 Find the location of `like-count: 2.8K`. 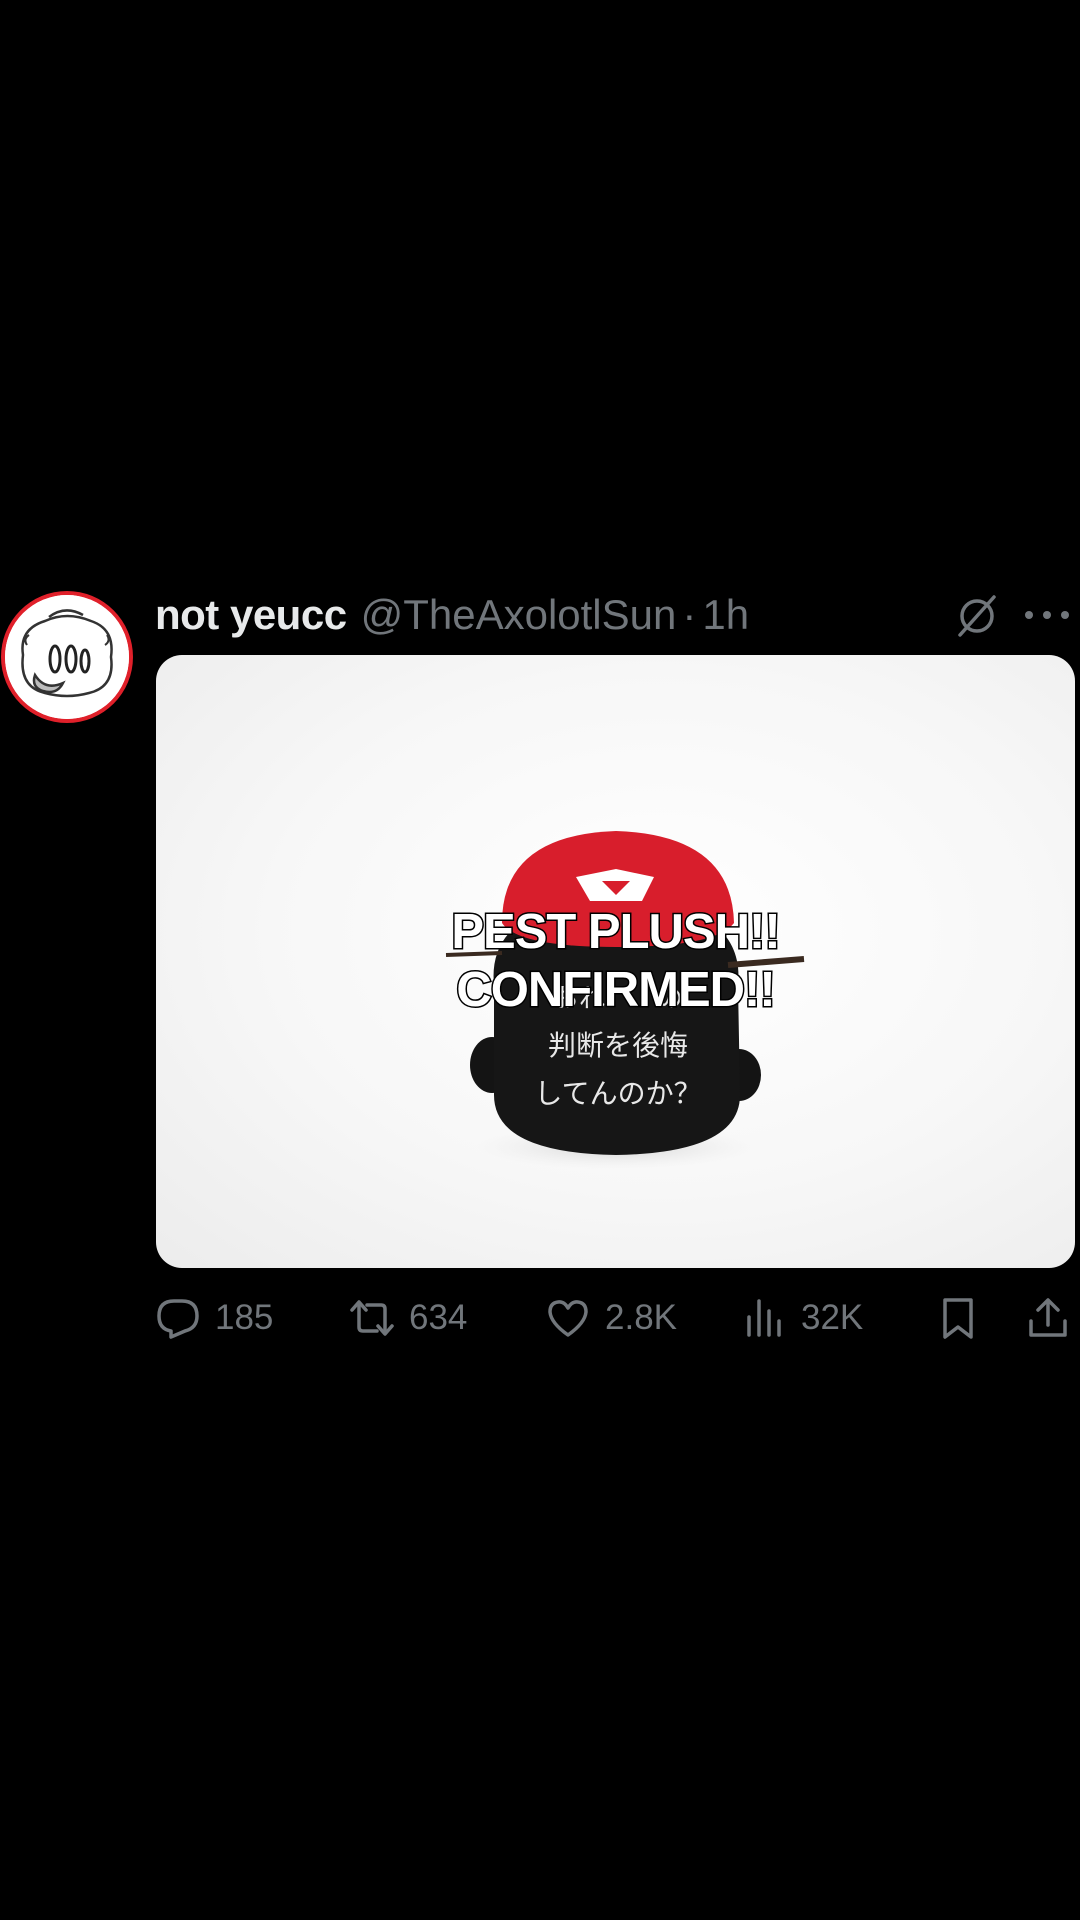

like-count: 2.8K is located at coordinates (641, 1317).